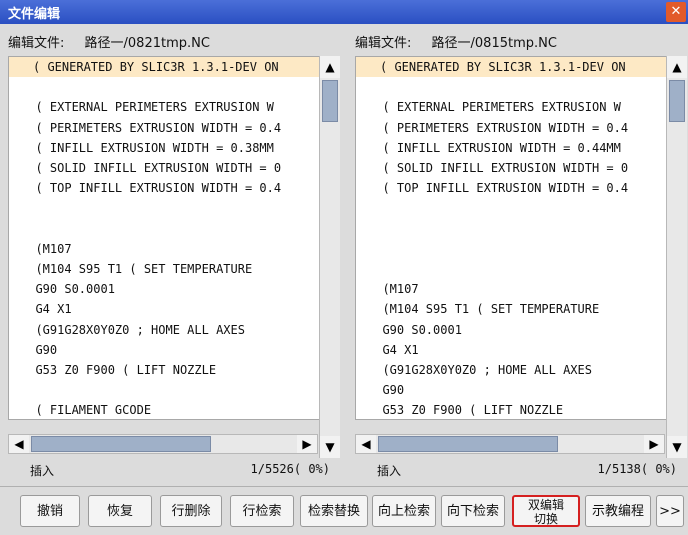 The image size is (688, 535). I want to click on code-line: ( FILAMENT GCODE, so click(86, 410).